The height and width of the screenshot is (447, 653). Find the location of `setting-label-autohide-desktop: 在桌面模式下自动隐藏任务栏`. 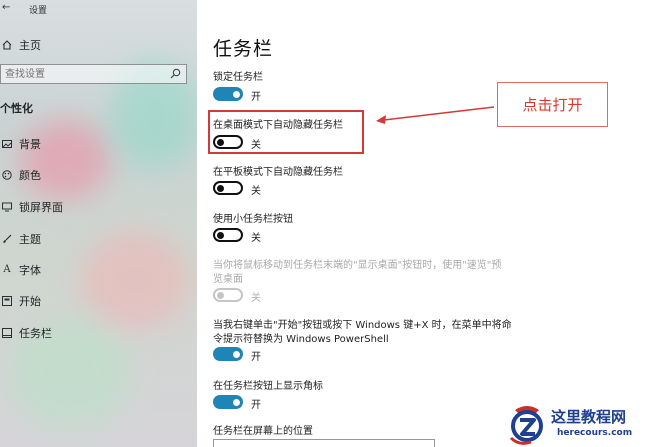

setting-label-autohide-desktop: 在桌面模式下自动隐藏任务栏 is located at coordinates (278, 125).